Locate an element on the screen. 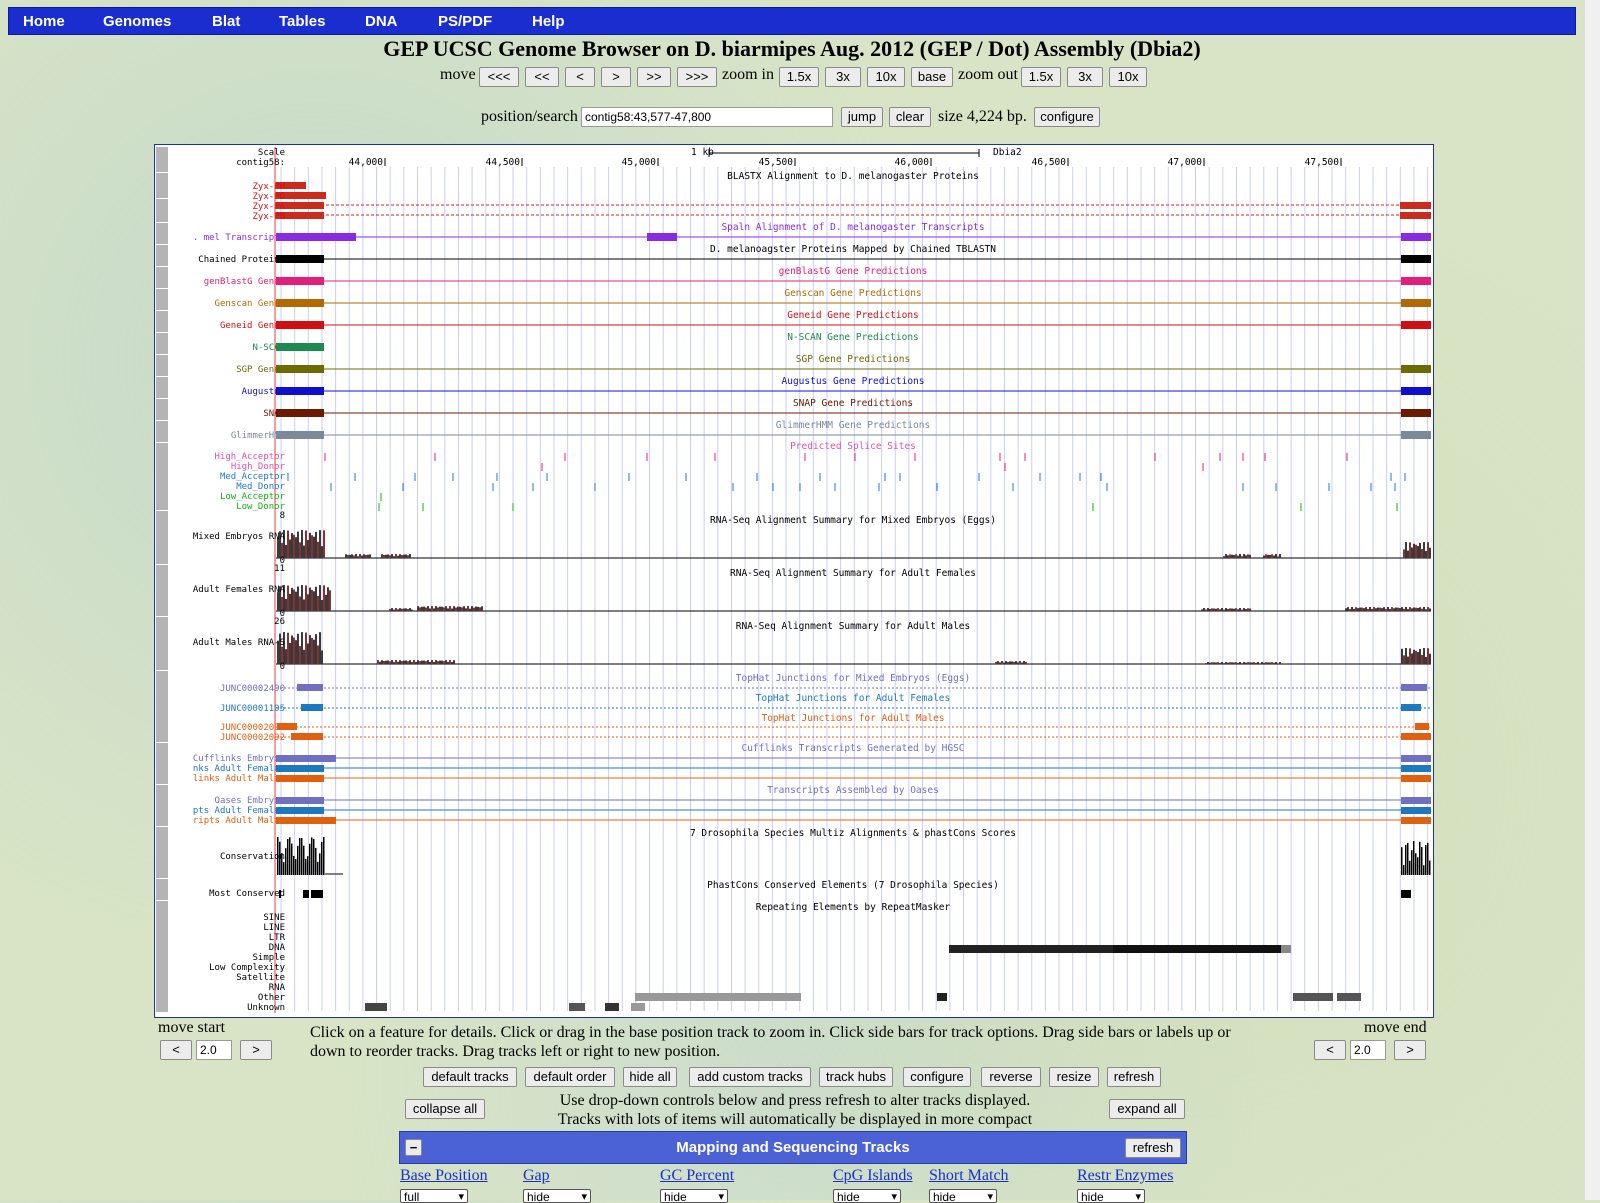 The width and height of the screenshot is (1600, 1203). junction-label: JUNC00002091 is located at coordinates (252, 728).